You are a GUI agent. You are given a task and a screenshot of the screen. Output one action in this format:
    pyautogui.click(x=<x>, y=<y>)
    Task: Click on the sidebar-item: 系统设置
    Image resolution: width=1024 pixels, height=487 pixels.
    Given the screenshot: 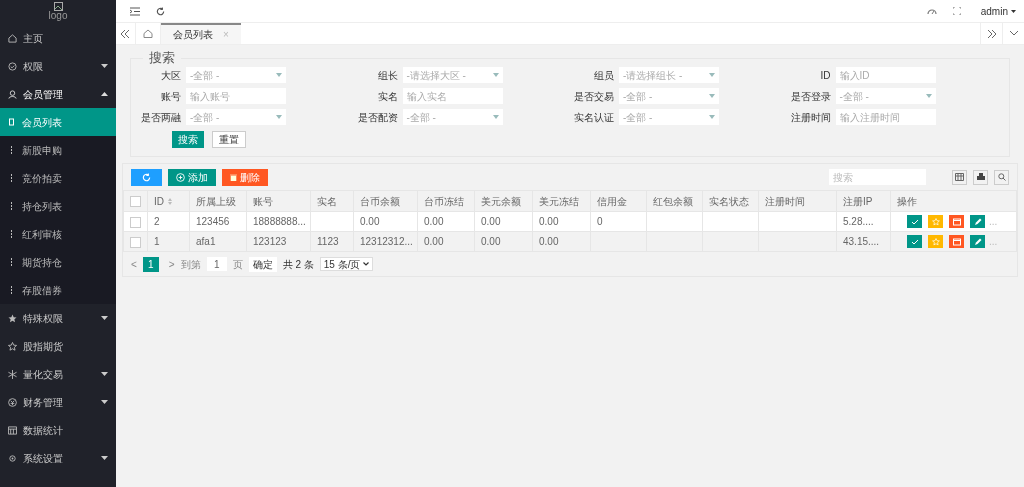 What is the action you would take?
    pyautogui.click(x=58, y=458)
    